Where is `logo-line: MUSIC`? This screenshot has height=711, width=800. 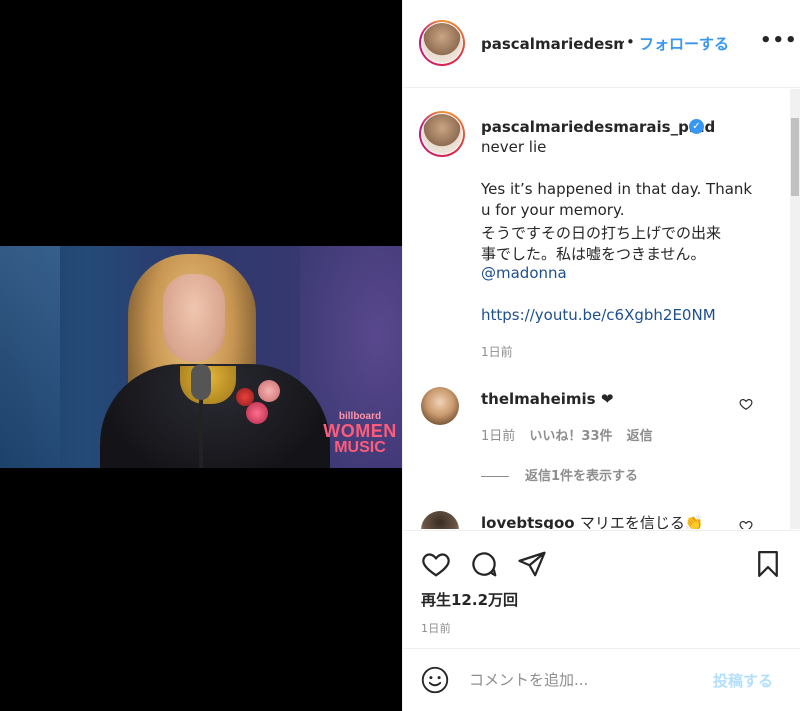
logo-line: MUSIC is located at coordinates (360, 447).